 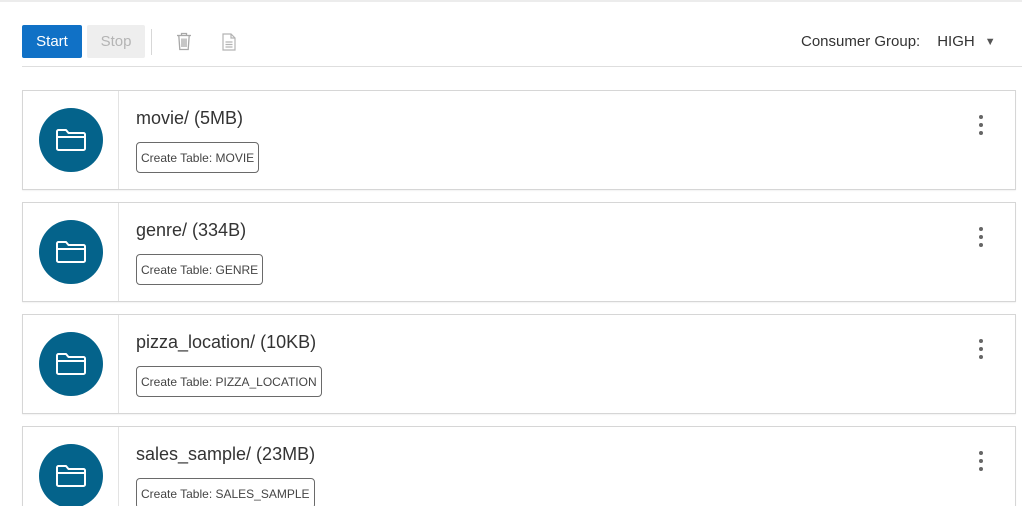 What do you see at coordinates (226, 454) in the screenshot?
I see `folder-title: sales_sample/ (23MB)` at bounding box center [226, 454].